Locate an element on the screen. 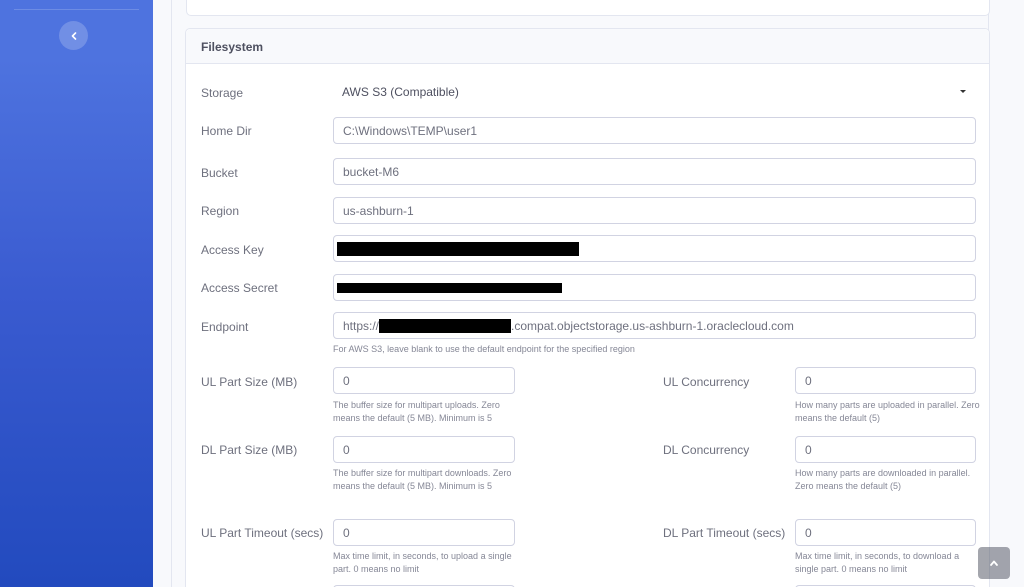  dl-part-size-value: 0 is located at coordinates (346, 449).